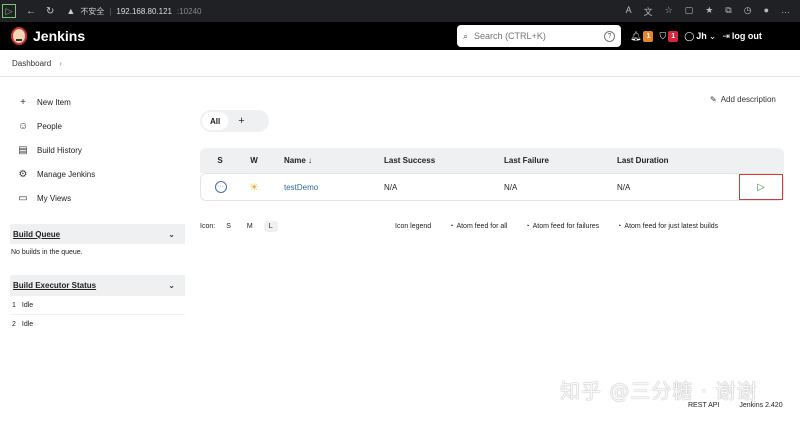 This screenshot has width=800, height=425. I want to click on security-label: 不安全, so click(92, 11).